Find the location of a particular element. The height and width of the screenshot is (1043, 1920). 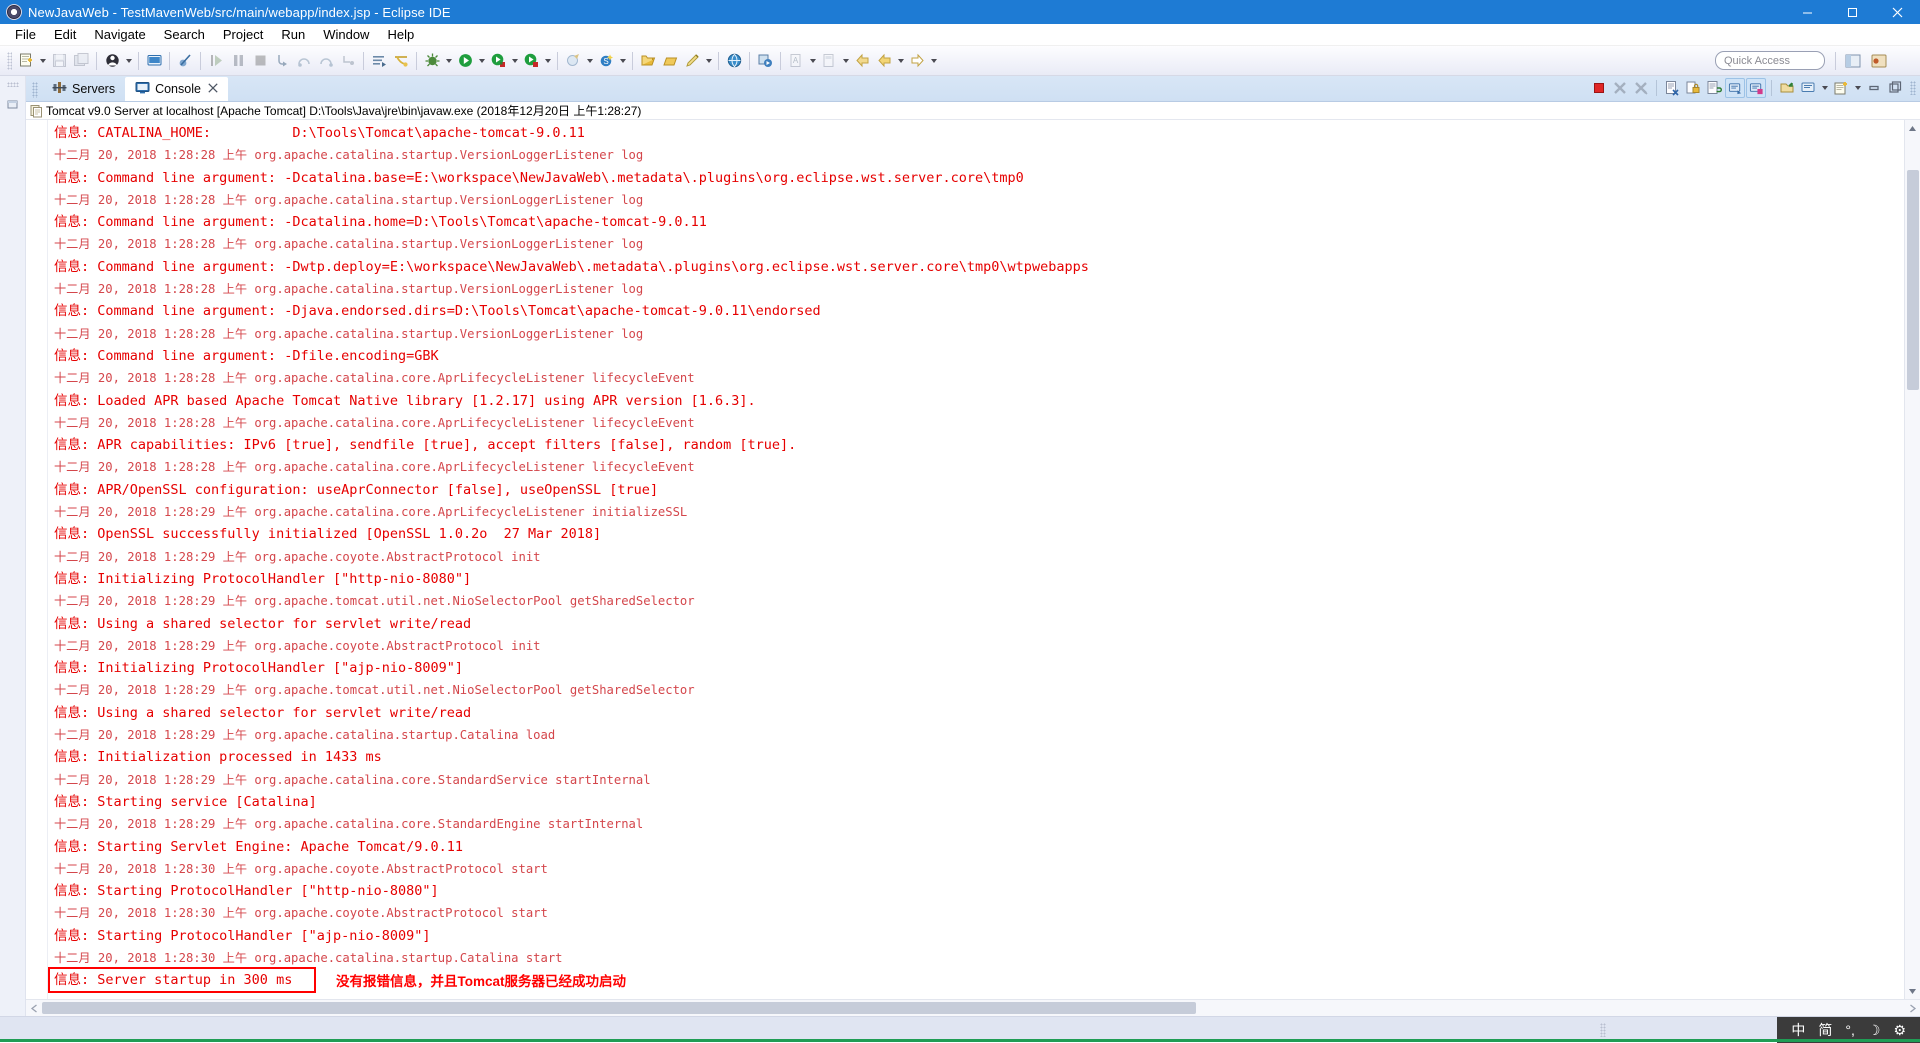

pencil-dropdown-icon is located at coordinates (708, 61).